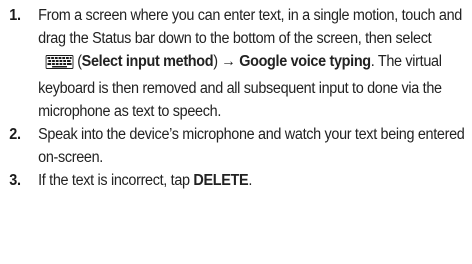  Describe the element at coordinates (15, 181) in the screenshot. I see `step-number: 3.` at that location.